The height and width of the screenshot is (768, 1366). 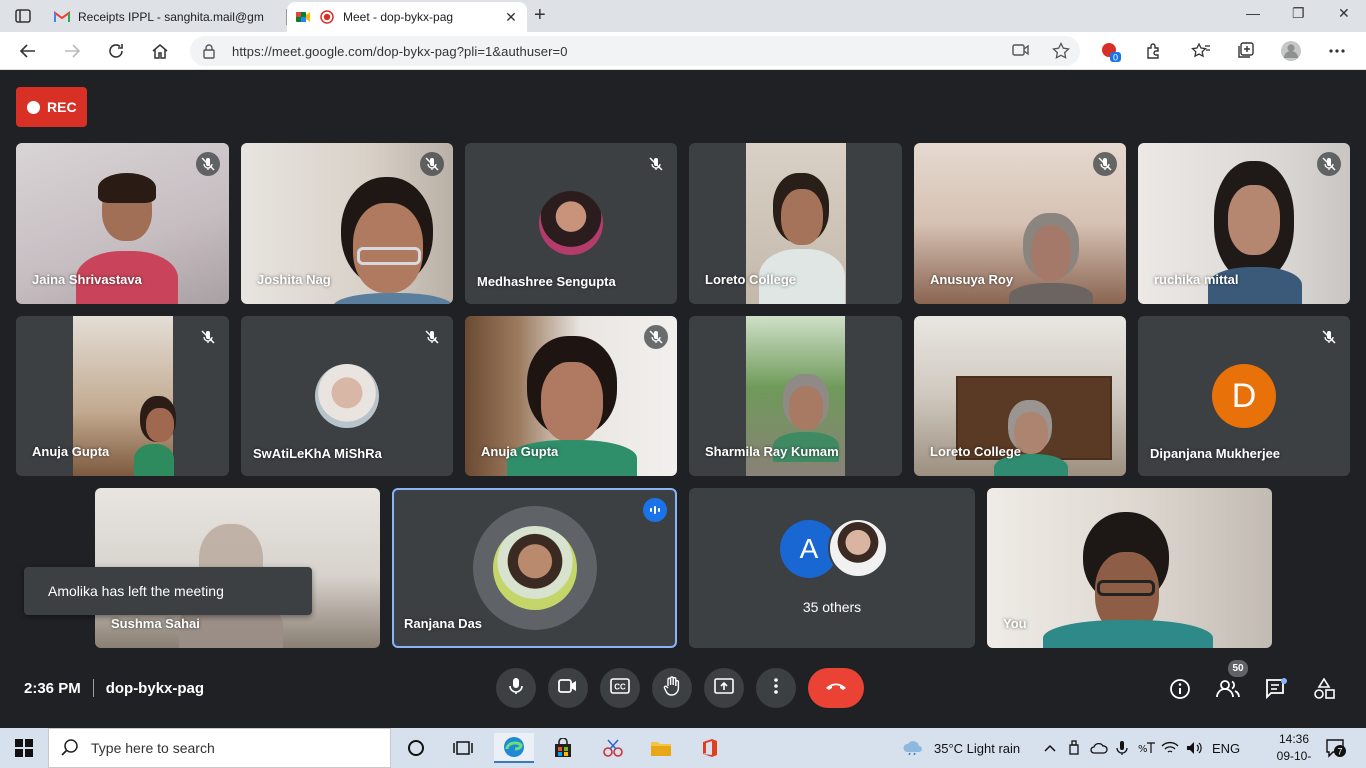 What do you see at coordinates (1294, 739) in the screenshot?
I see `clock-time: 14:36` at bounding box center [1294, 739].